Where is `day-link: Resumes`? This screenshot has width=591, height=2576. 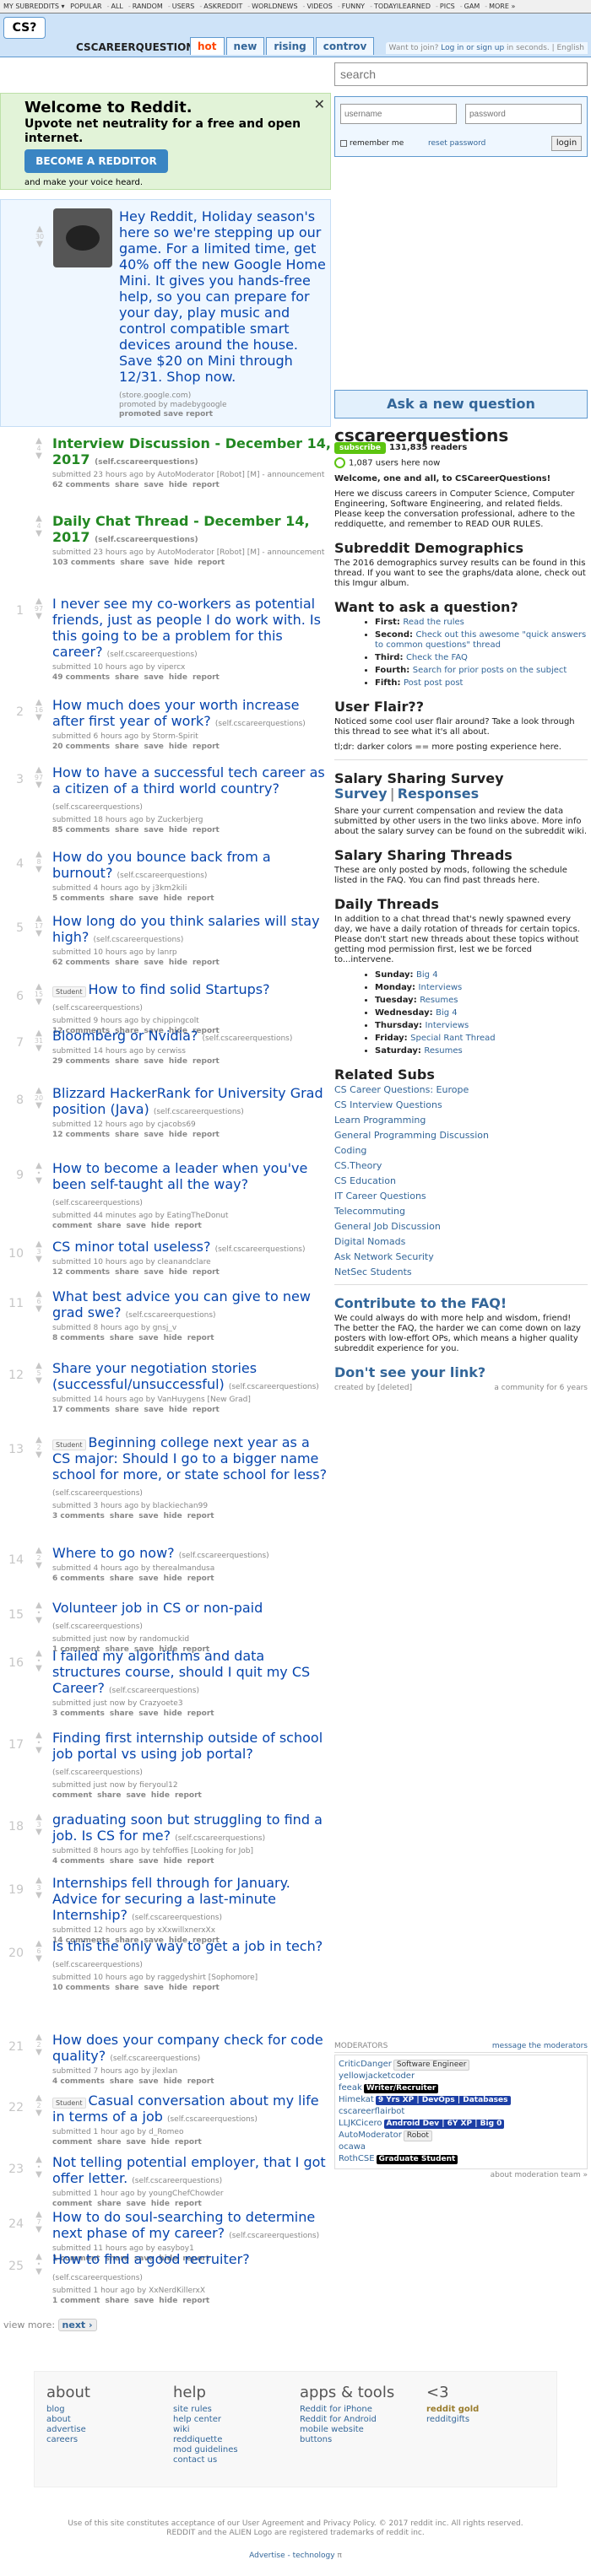
day-link: Resumes is located at coordinates (439, 1000).